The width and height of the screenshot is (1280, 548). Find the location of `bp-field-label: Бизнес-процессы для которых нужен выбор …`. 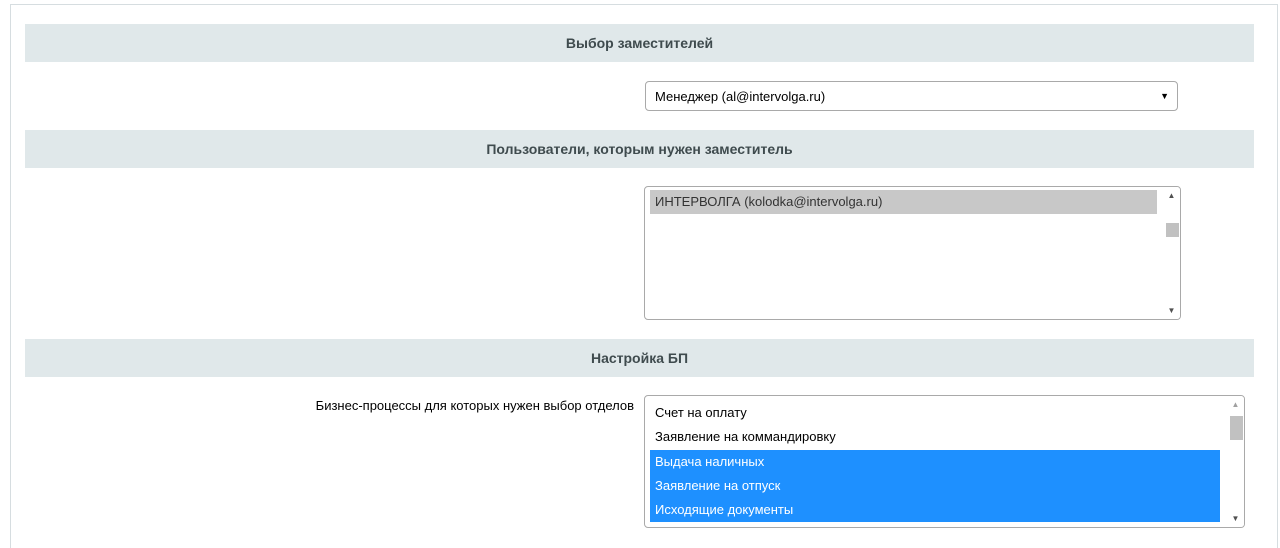

bp-field-label: Бизнес-процессы для которых нужен выбор … is located at coordinates (474, 405).